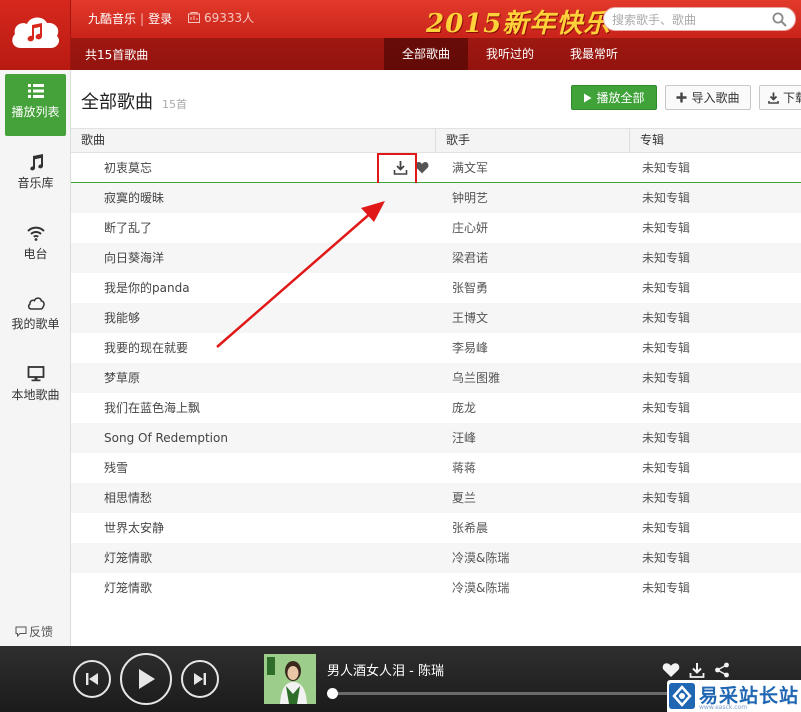 This screenshot has width=801, height=712. I want to click on album-art, so click(290, 679).